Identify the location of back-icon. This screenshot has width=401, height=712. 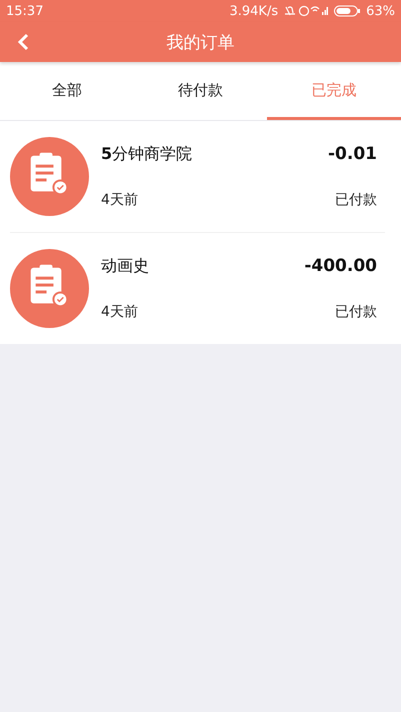
(23, 42).